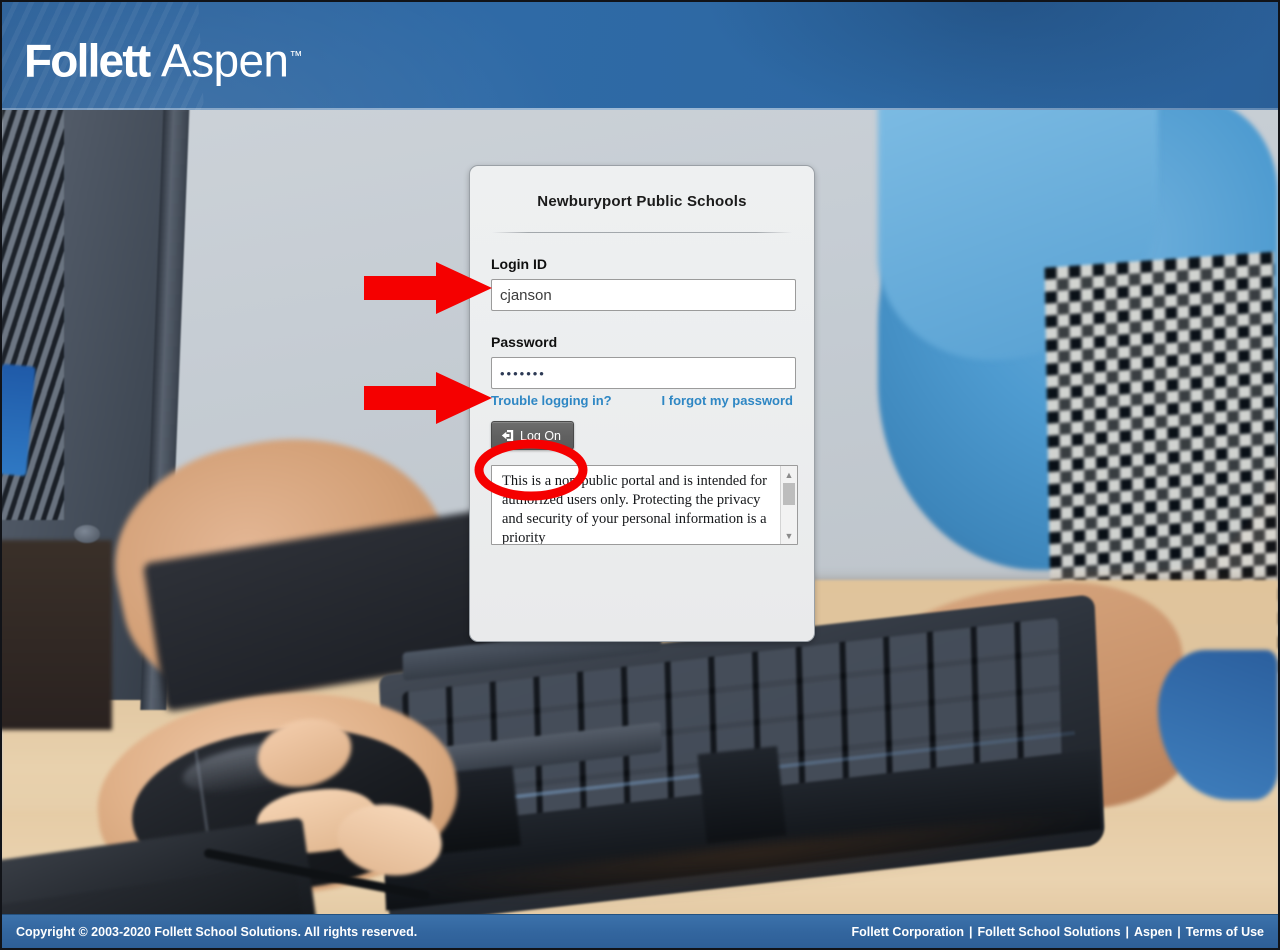 The image size is (1280, 950). What do you see at coordinates (789, 535) in the screenshot?
I see `scroll-down-arrow-icon: ▼` at bounding box center [789, 535].